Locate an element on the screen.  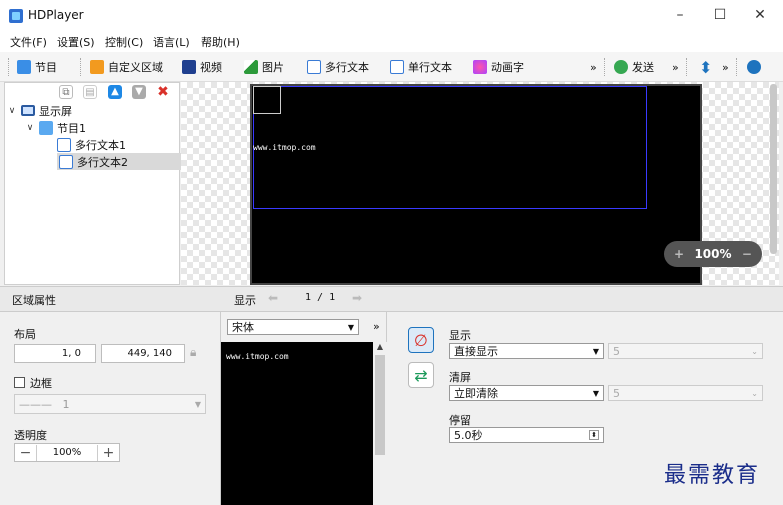
animated-text-button: 动画字 is located at coordinates (498, 67).